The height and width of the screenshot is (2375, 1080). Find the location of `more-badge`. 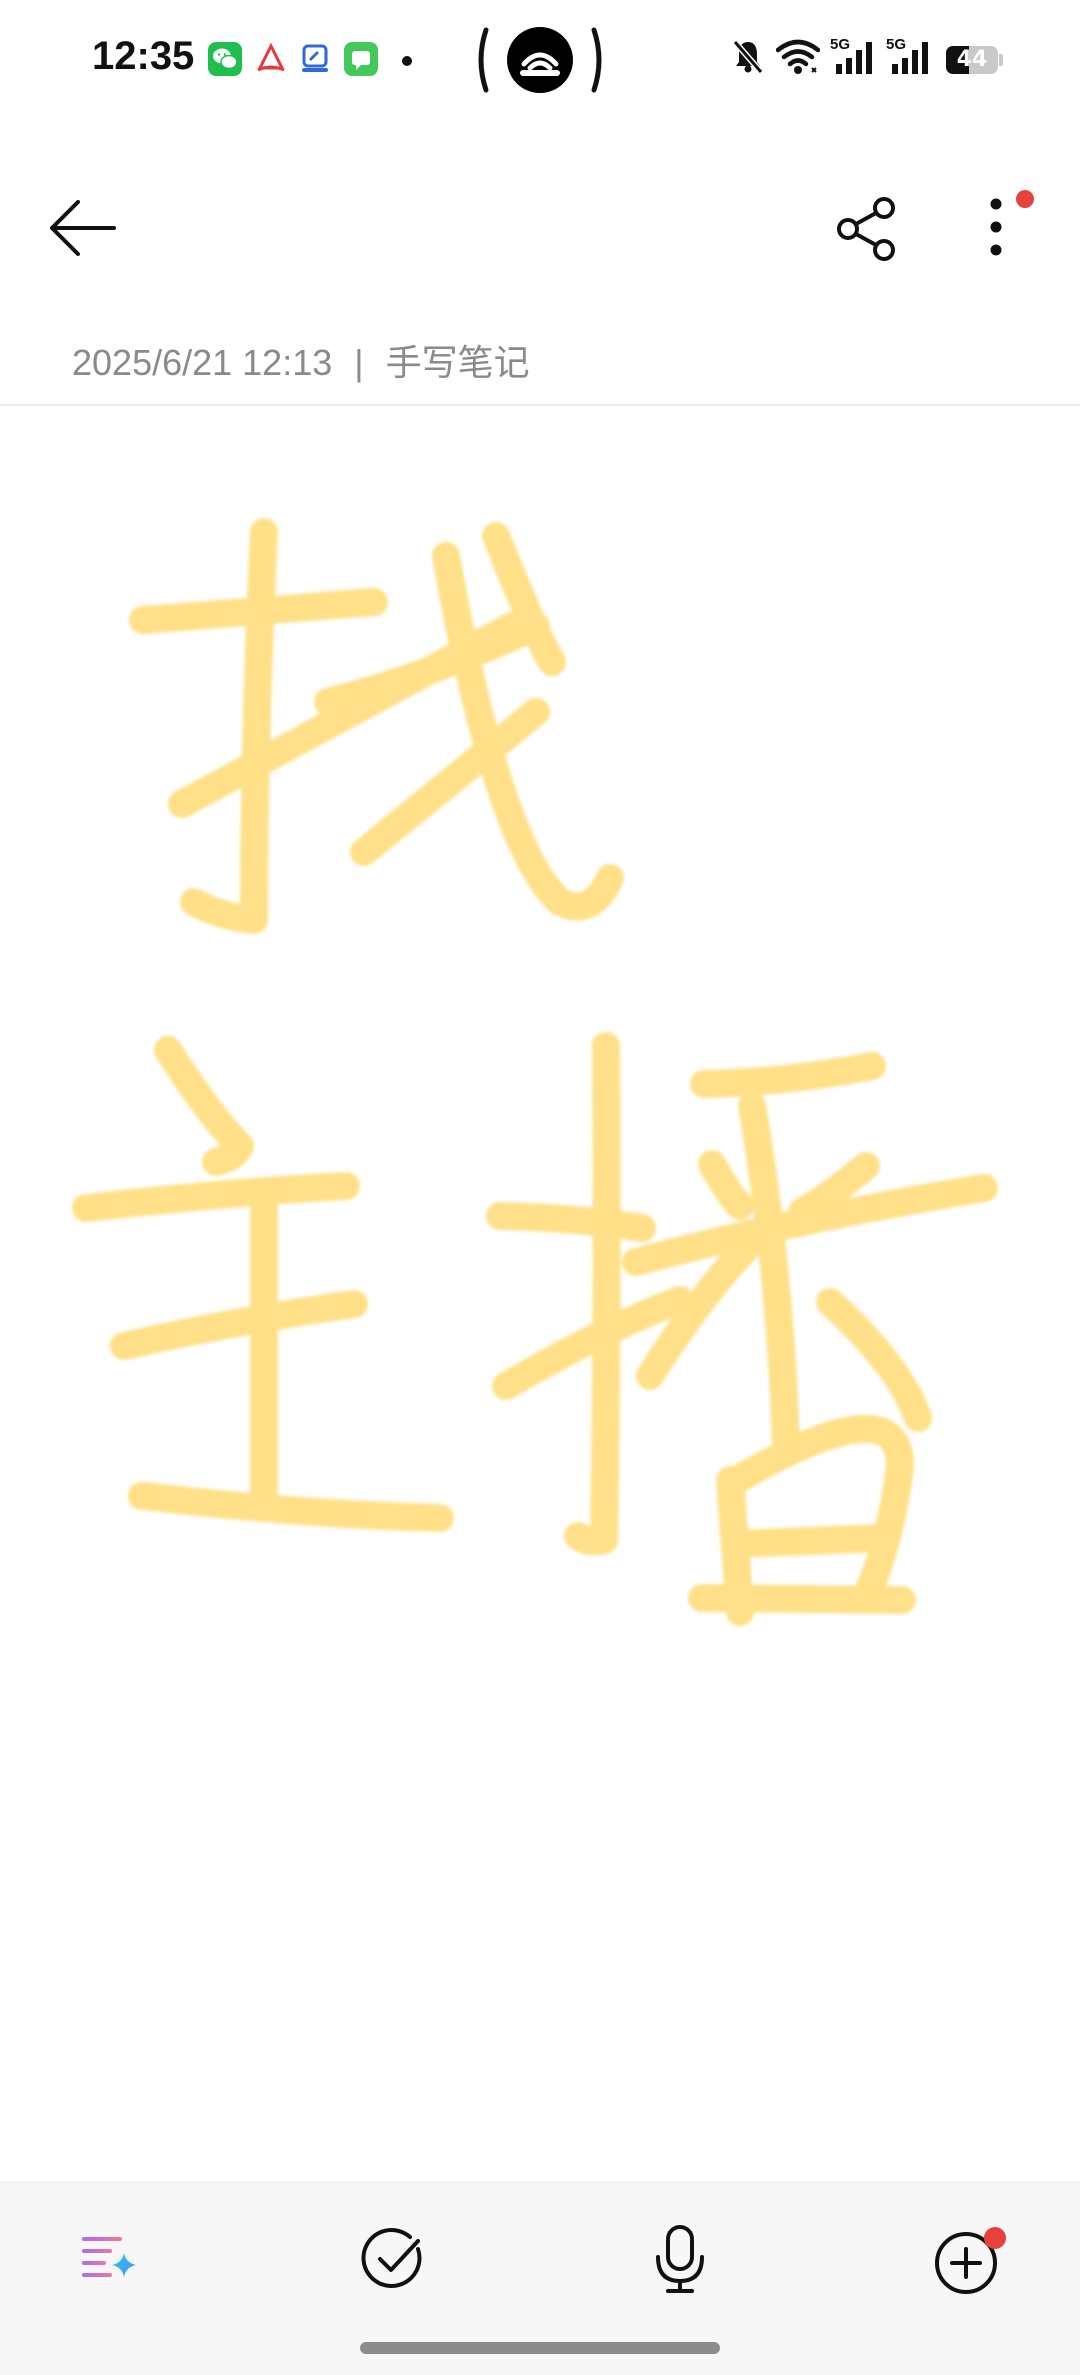

more-badge is located at coordinates (1025, 199).